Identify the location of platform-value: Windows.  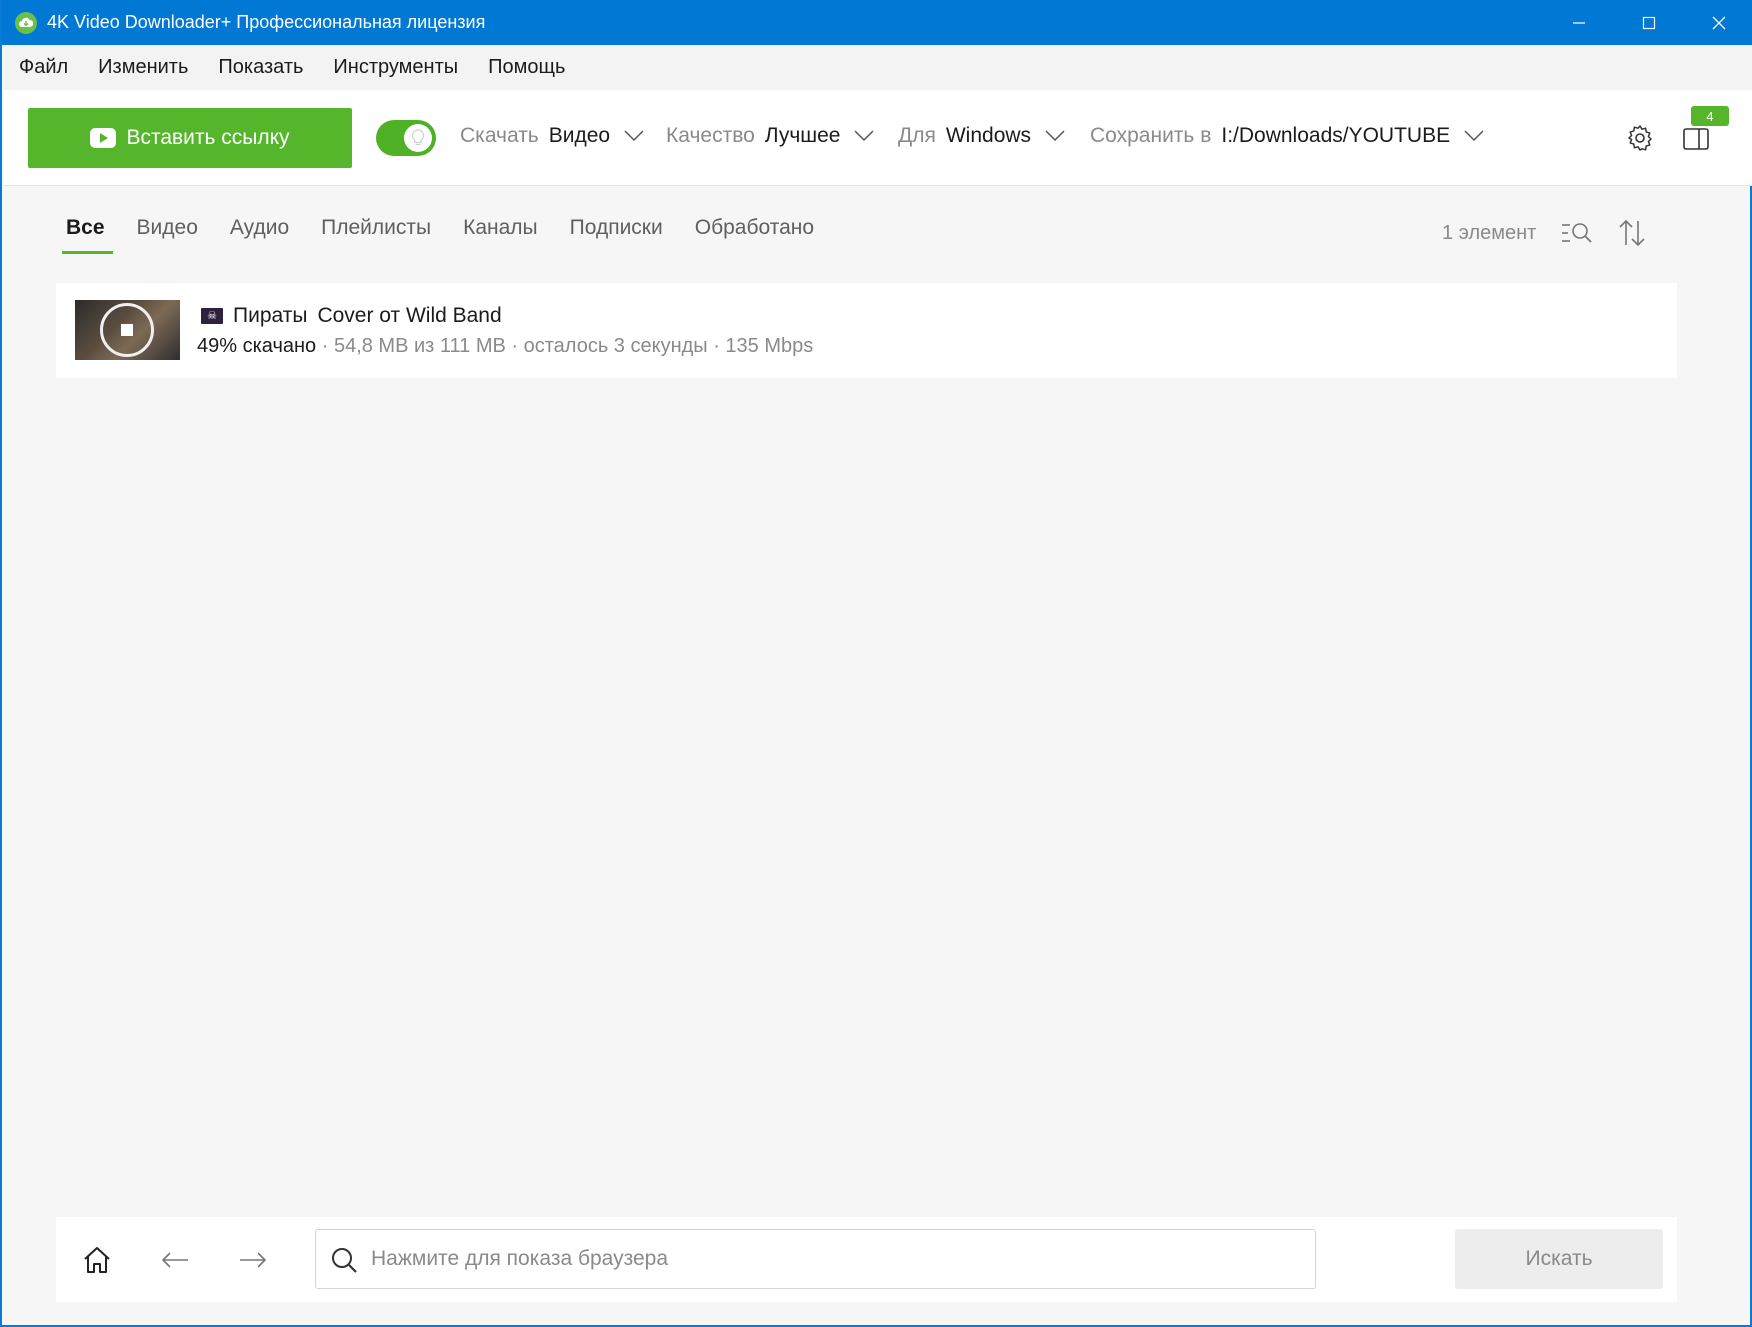
(988, 135).